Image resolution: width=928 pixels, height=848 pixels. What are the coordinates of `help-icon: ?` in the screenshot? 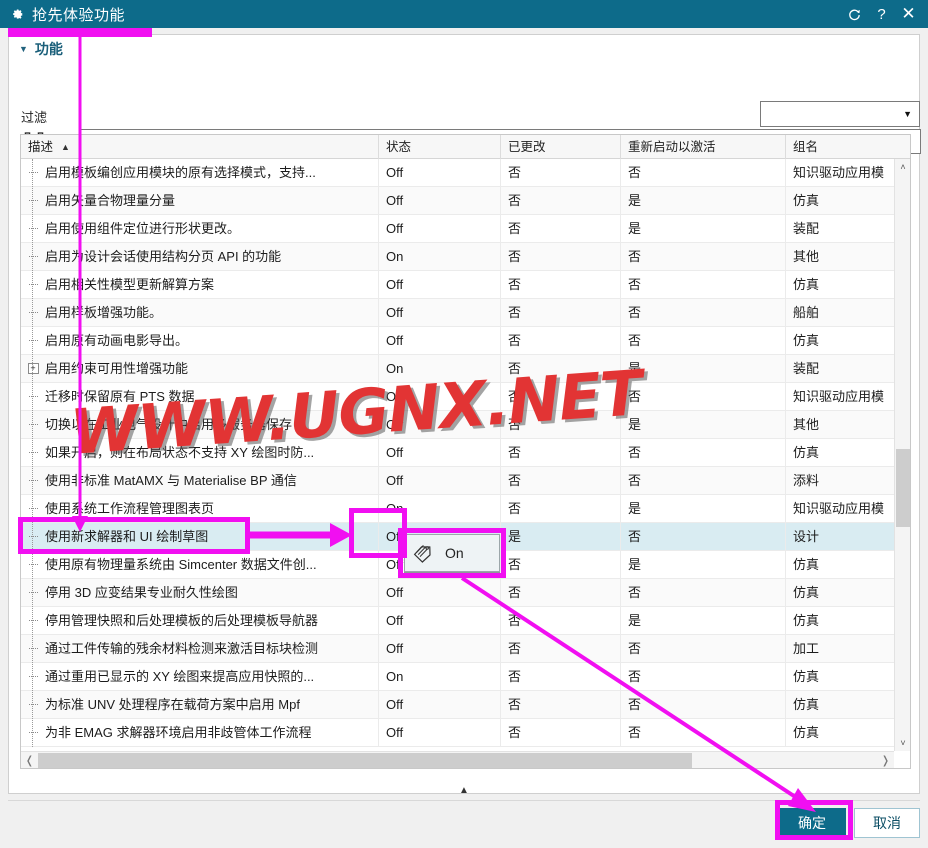 It's located at (881, 14).